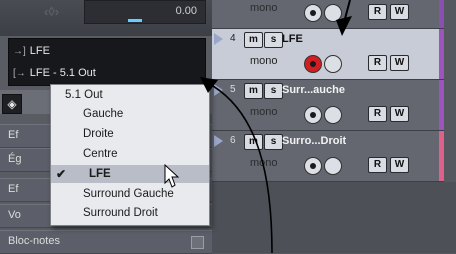  Describe the element at coordinates (100, 174) in the screenshot. I see `menu-item-label: LFE` at that location.